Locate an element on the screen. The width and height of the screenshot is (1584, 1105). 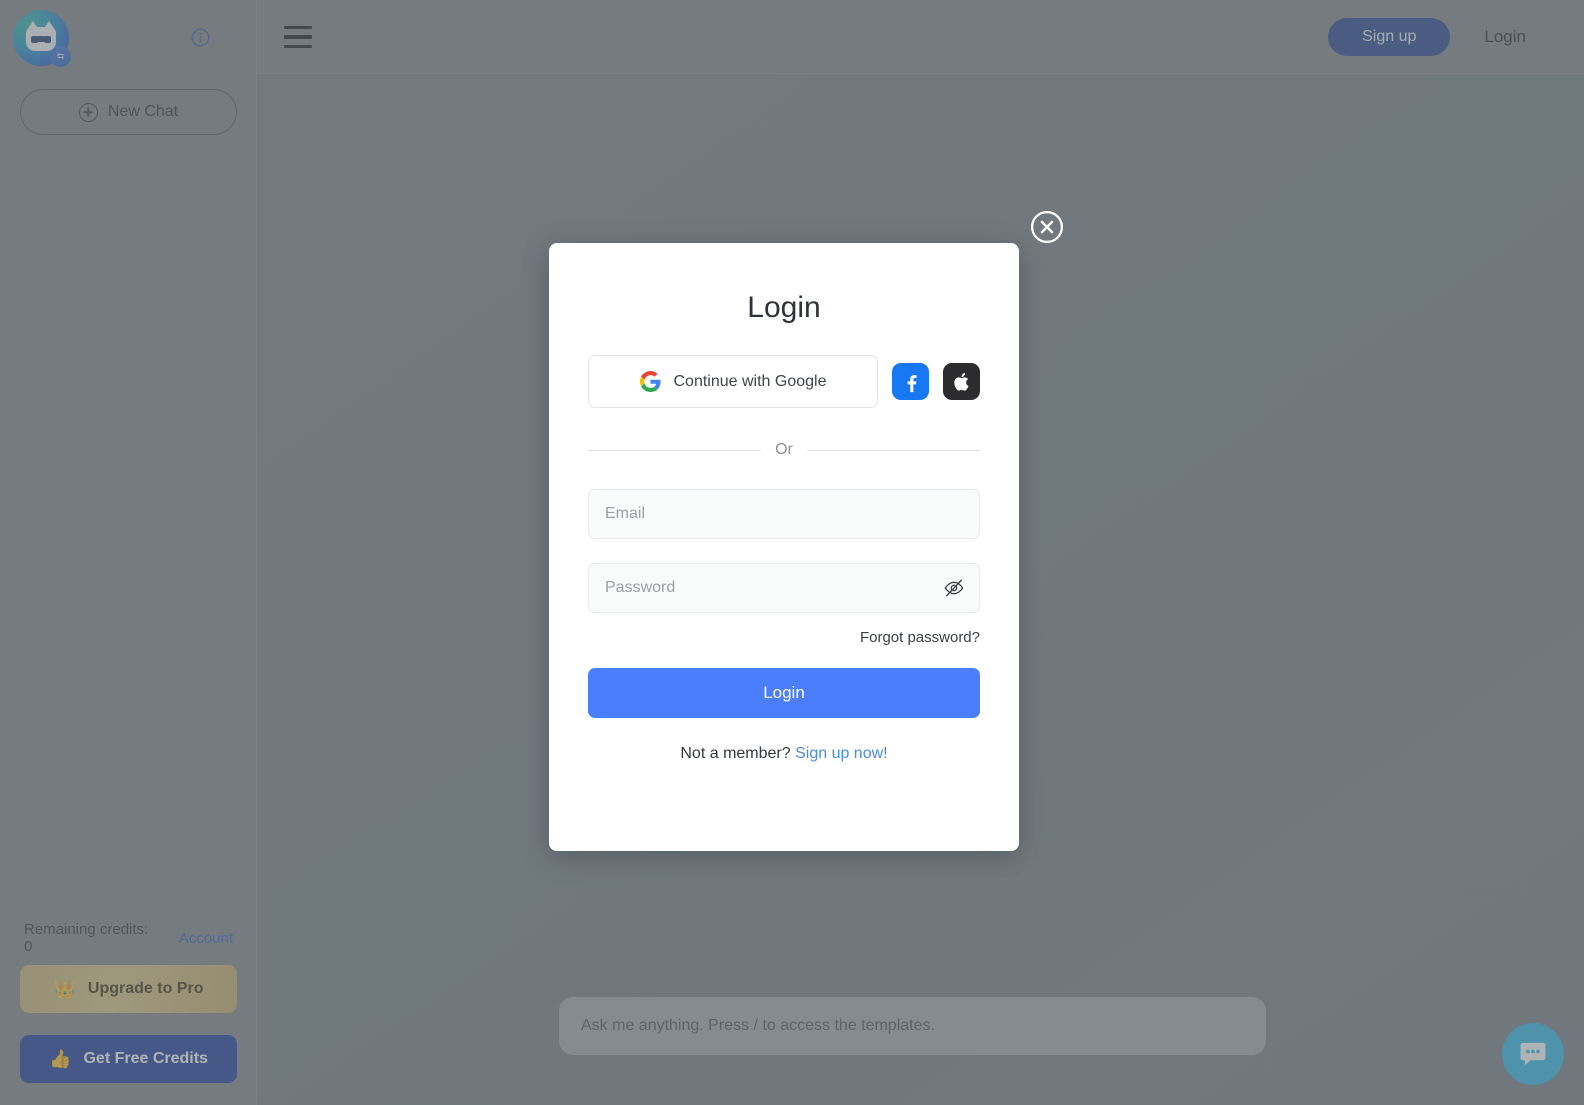
signup-now-link: Sign up now! is located at coordinates (841, 753).